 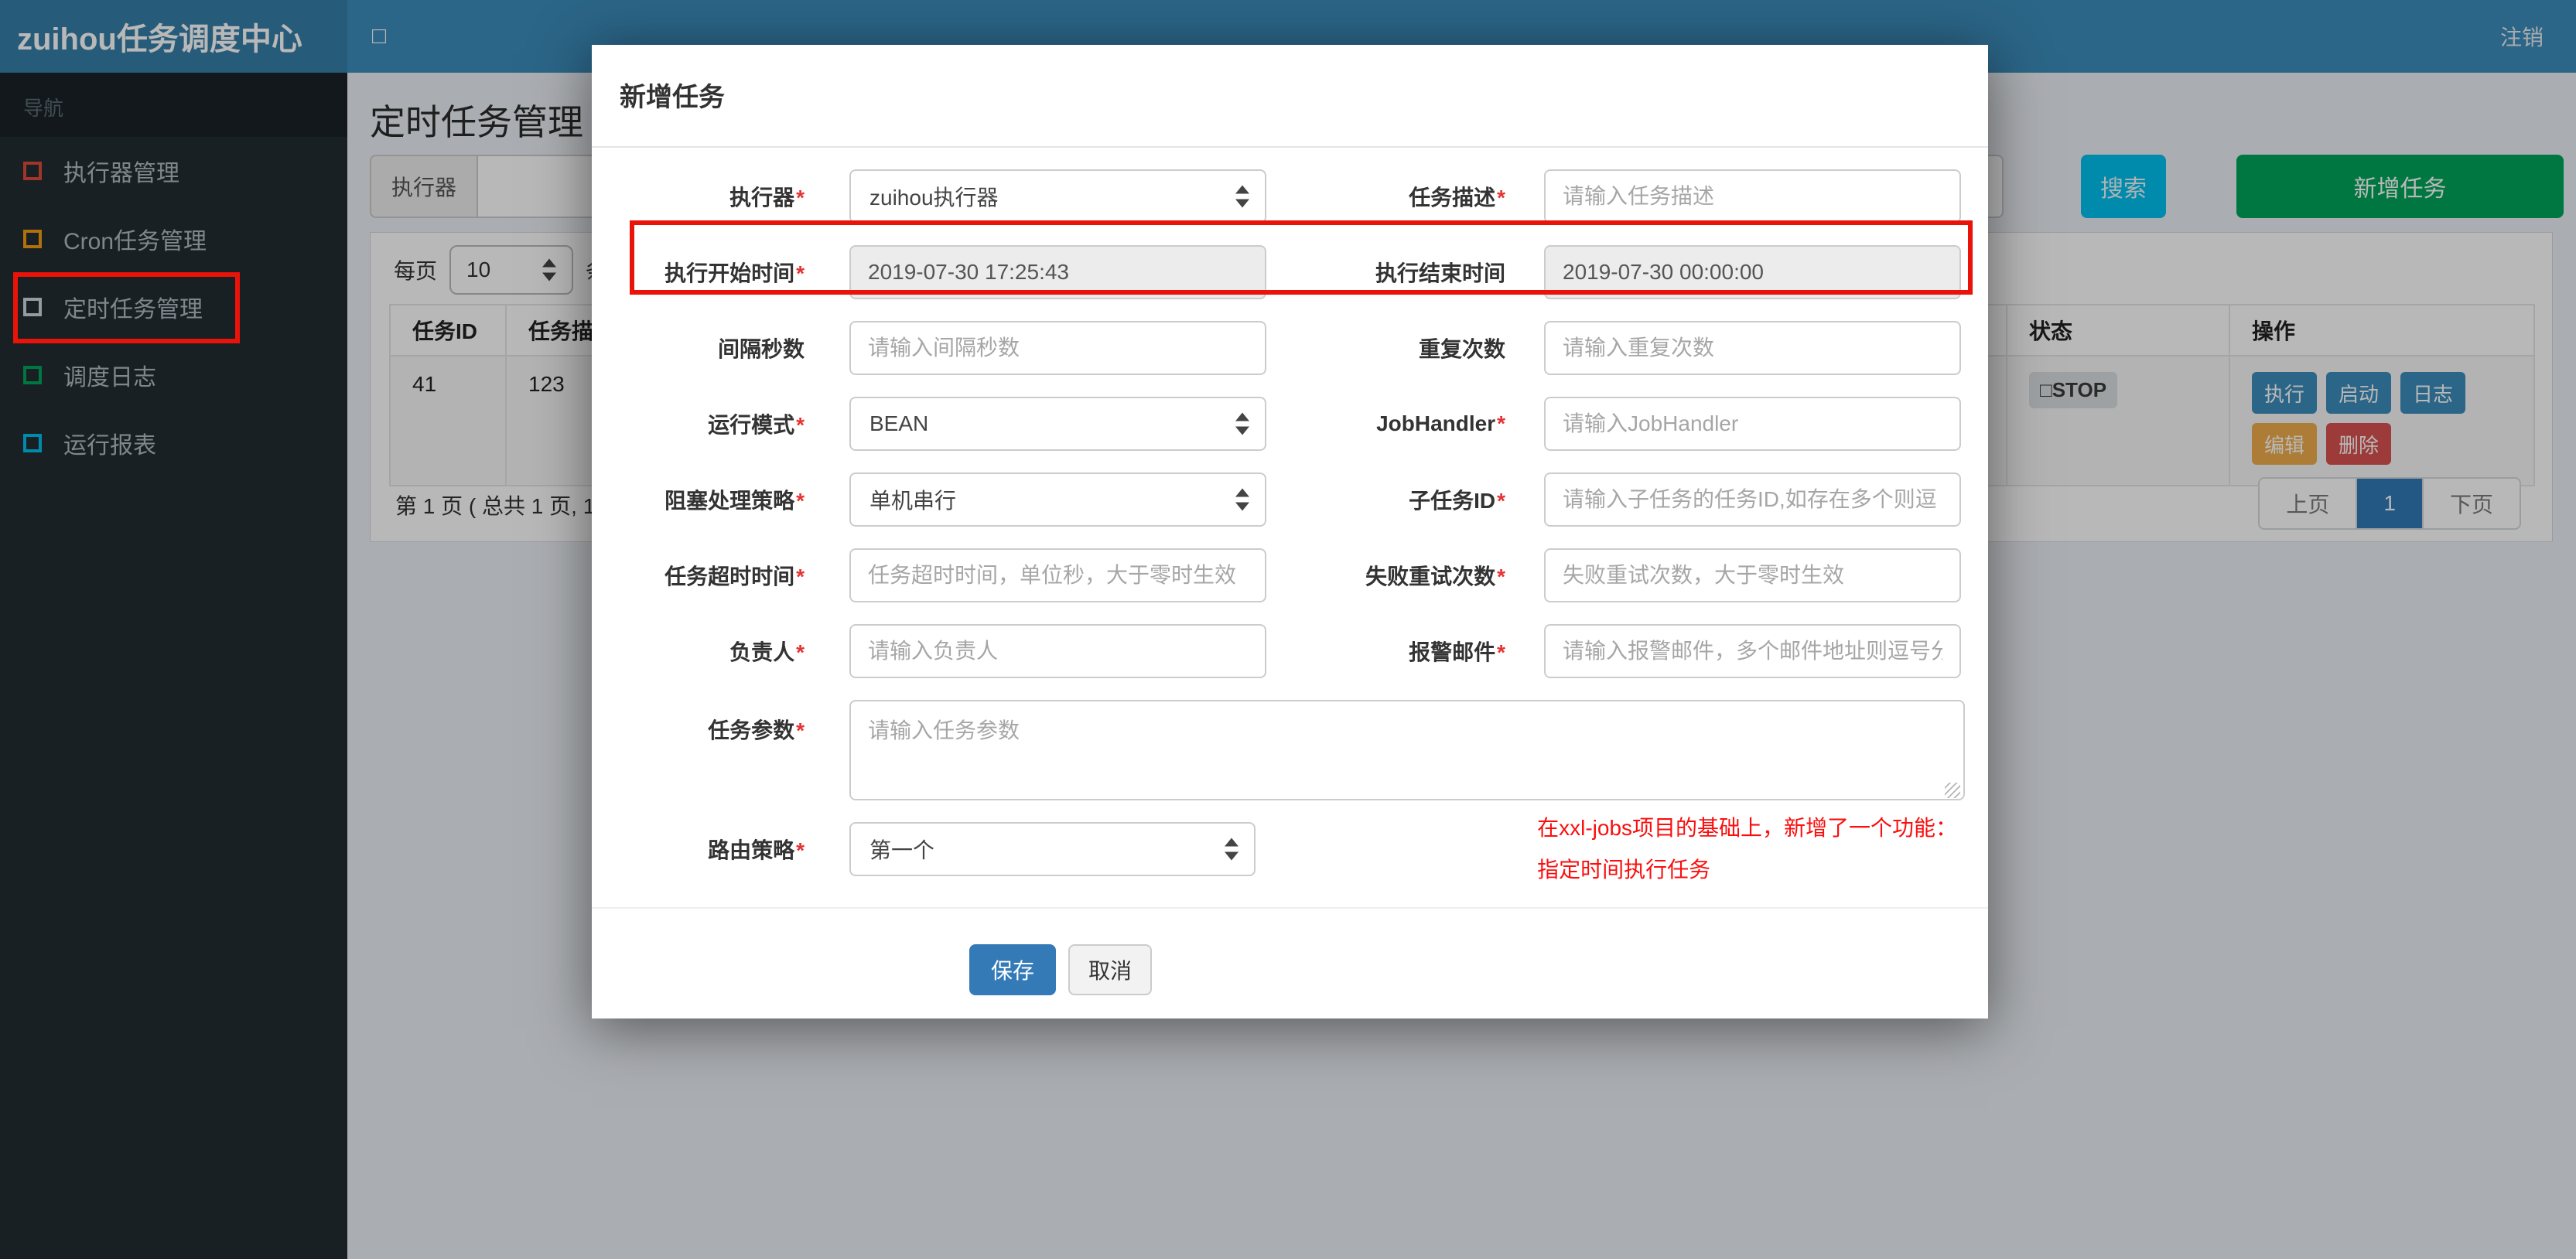 I want to click on form-row-timeout: 任务超时时间* 失败重试次数*, so click(x=1290, y=575).